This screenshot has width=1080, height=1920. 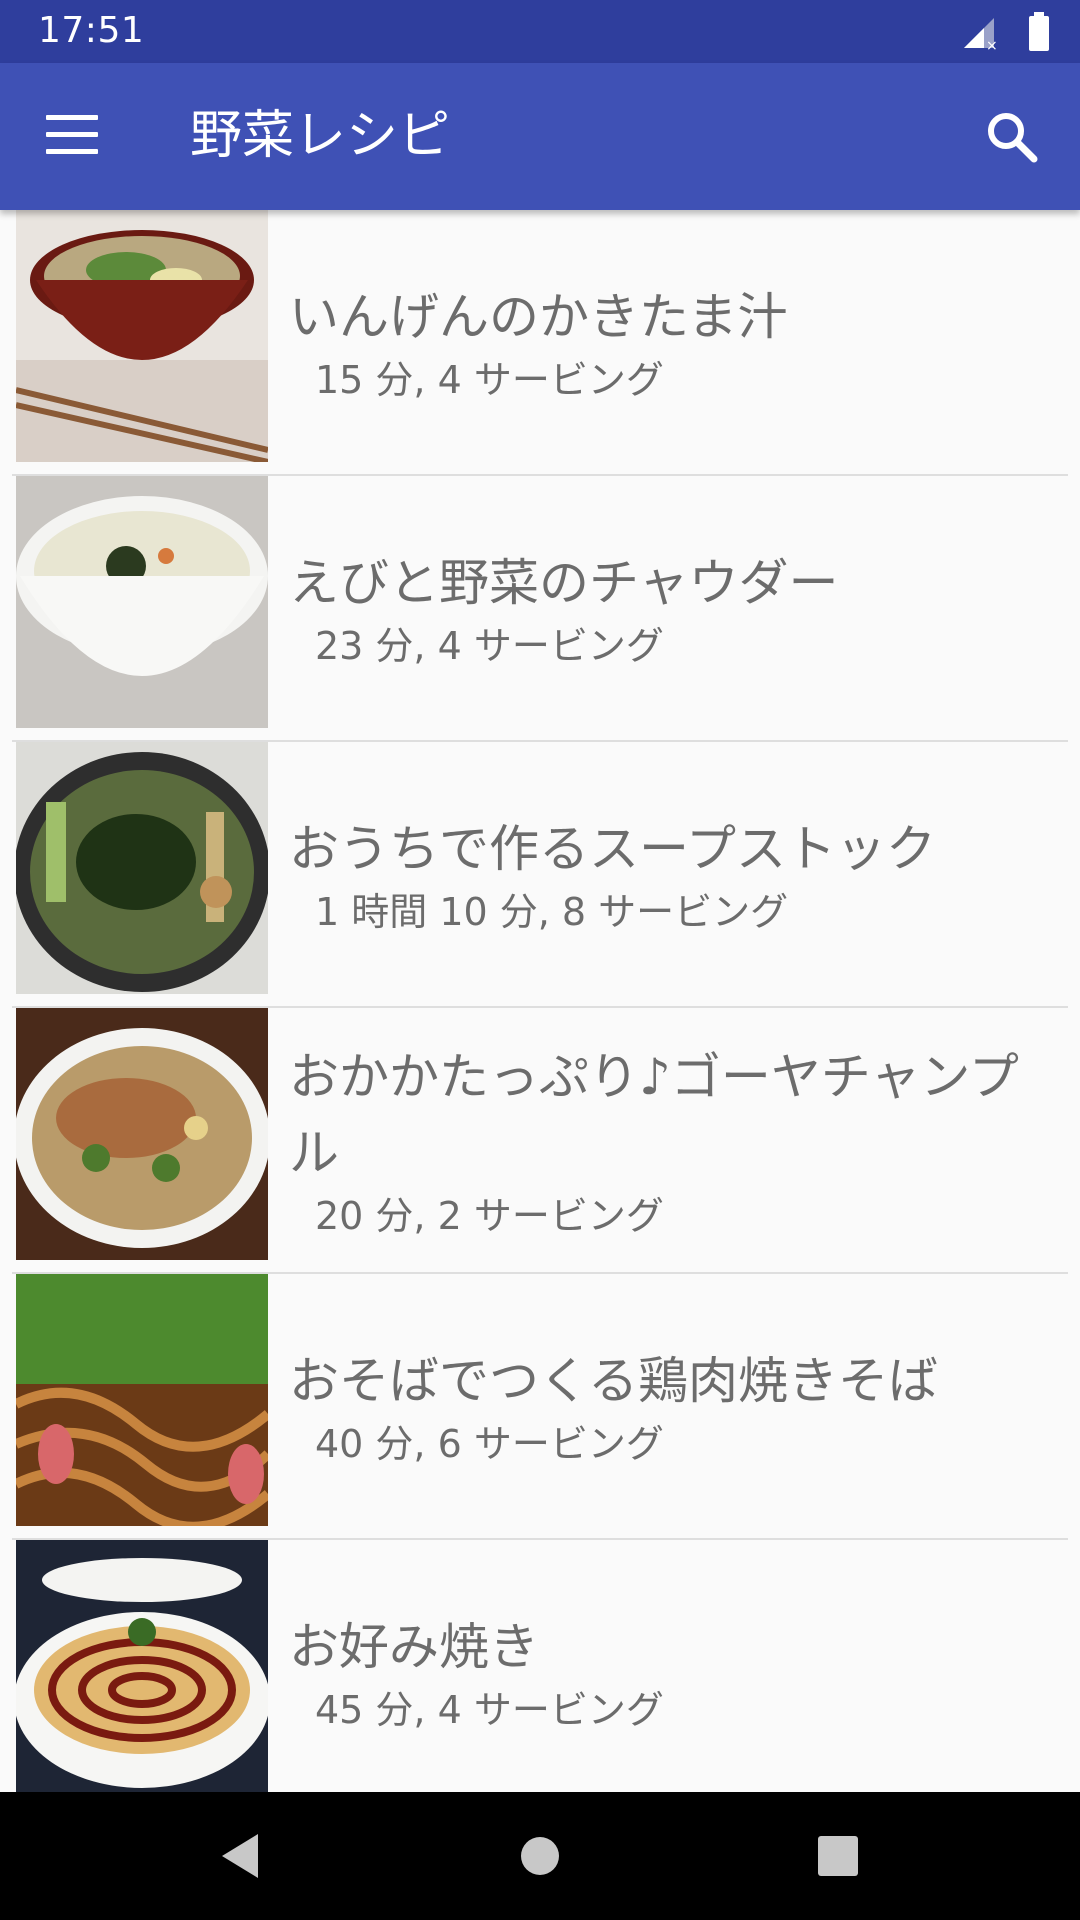 I want to click on recipe-row: いんげんのかきたま汁 15 分, 4 サービング, so click(x=540, y=343).